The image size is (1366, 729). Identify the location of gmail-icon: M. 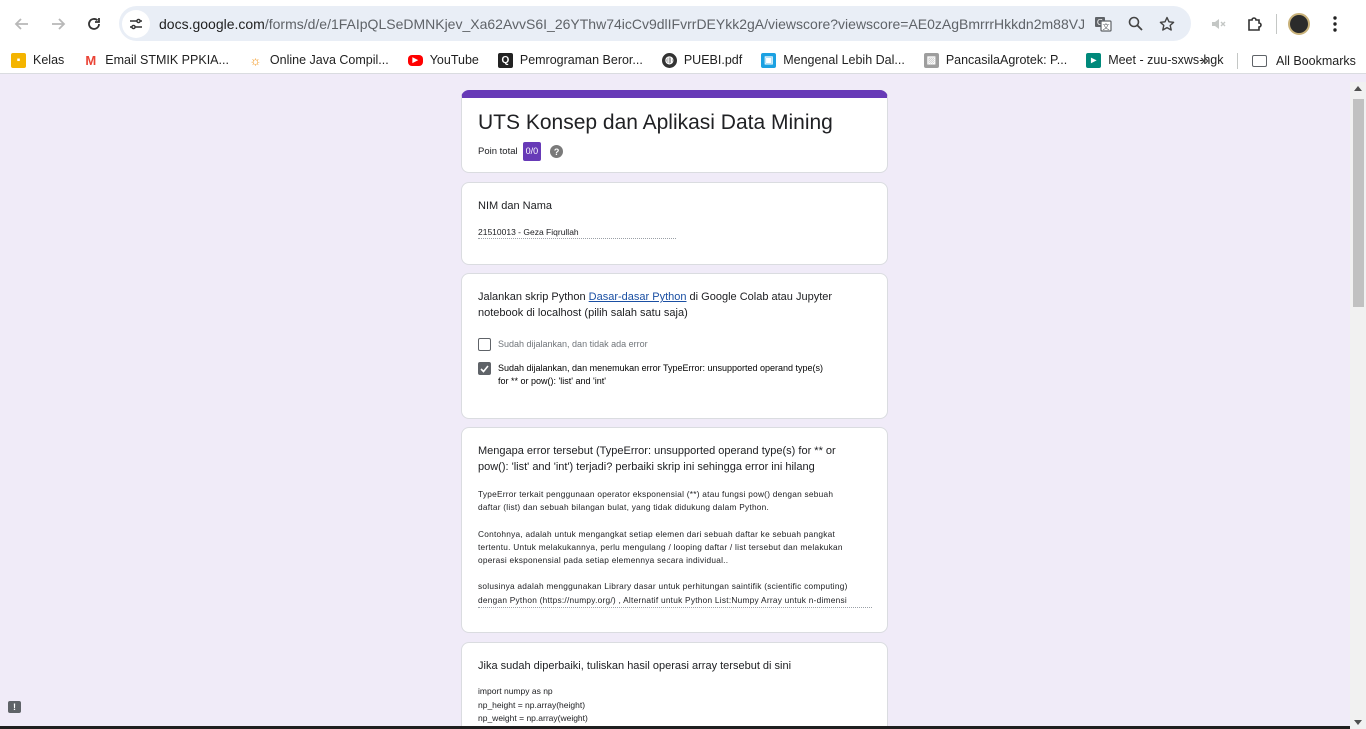
(91, 60).